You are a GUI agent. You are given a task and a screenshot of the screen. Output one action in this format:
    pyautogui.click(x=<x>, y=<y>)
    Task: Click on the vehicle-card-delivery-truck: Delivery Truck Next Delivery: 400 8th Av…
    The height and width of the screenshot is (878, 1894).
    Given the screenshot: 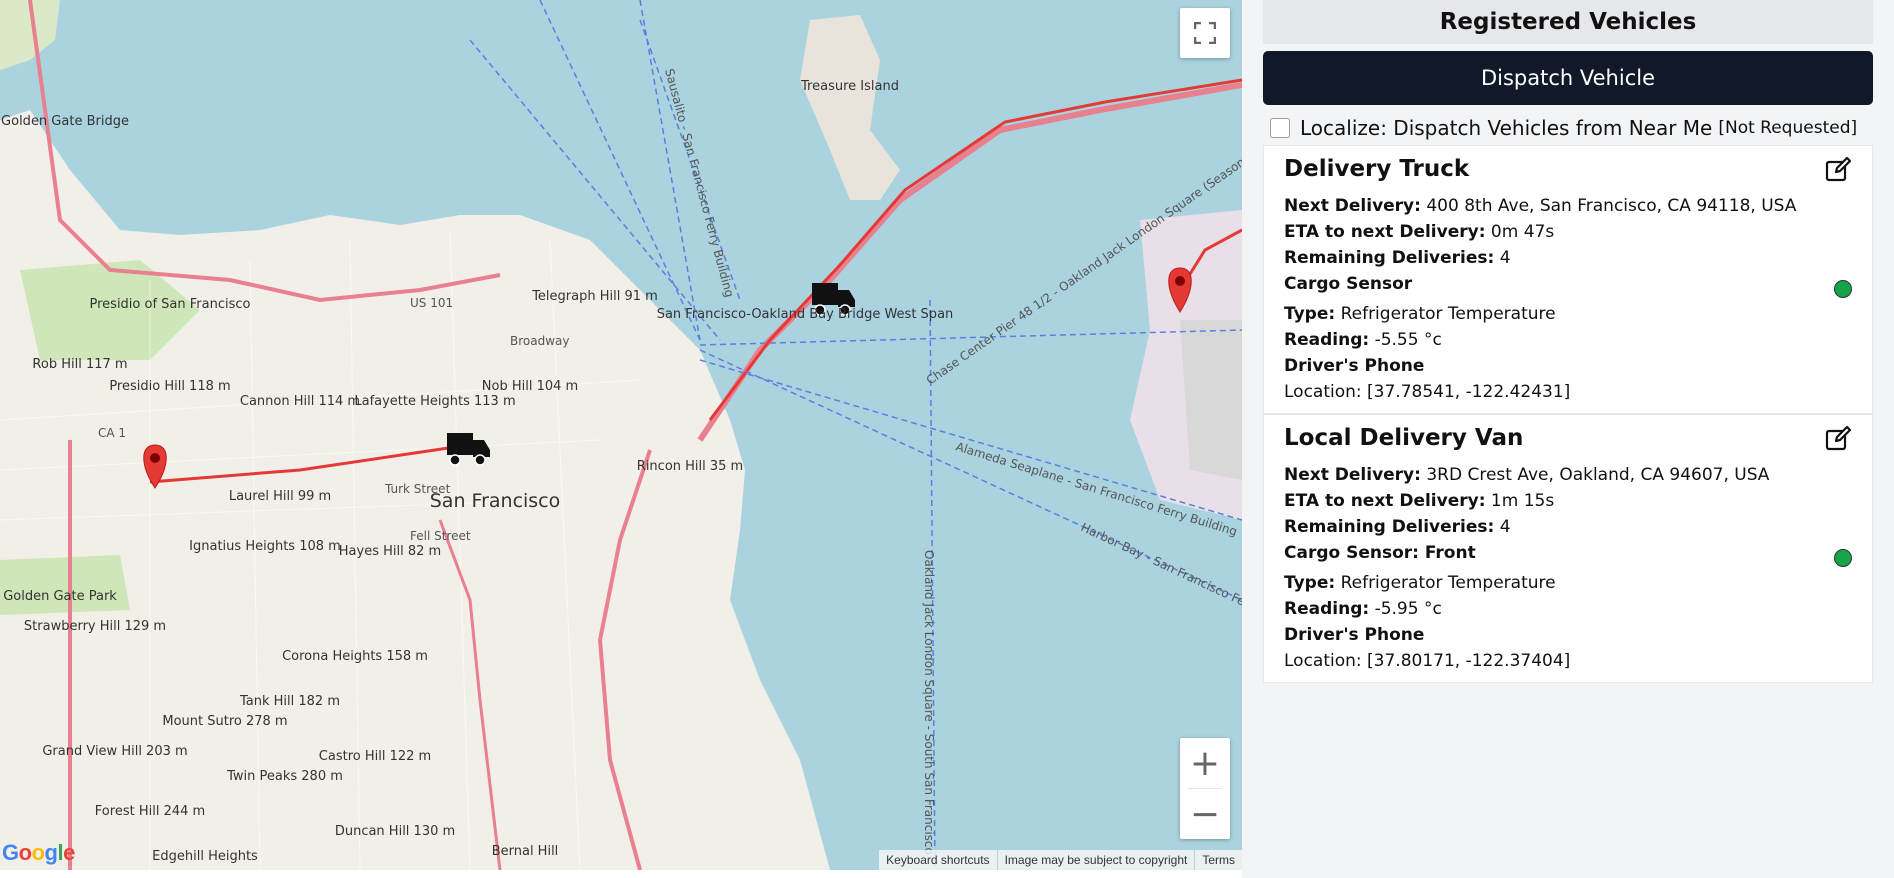 What is the action you would take?
    pyautogui.click(x=1568, y=279)
    